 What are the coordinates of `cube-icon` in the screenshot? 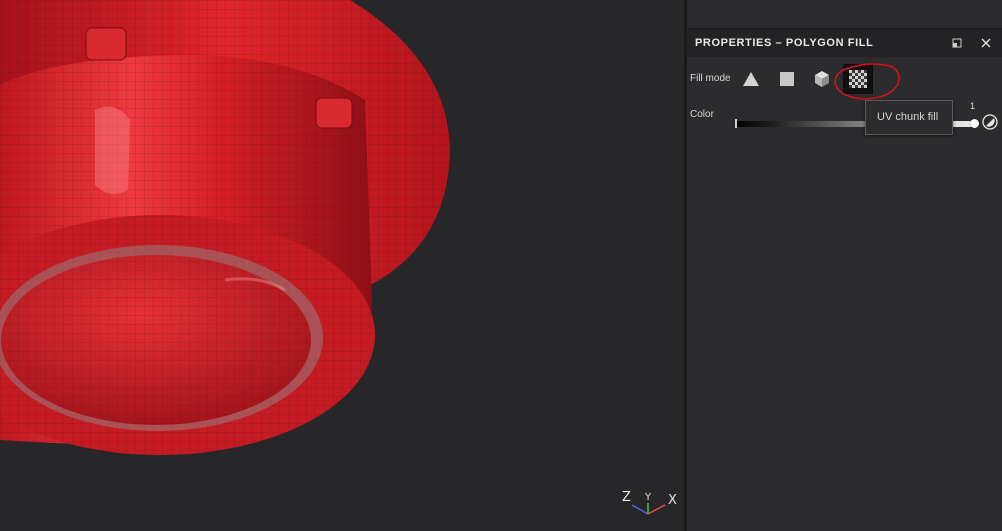 It's located at (822, 79).